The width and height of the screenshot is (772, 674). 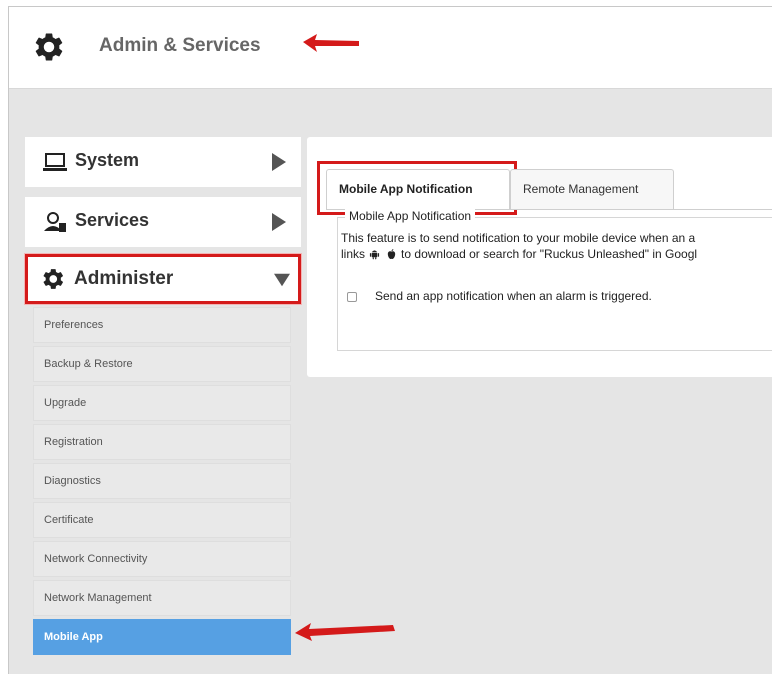 I want to click on submenu-item-diagnostics: Diagnostics, so click(x=162, y=481).